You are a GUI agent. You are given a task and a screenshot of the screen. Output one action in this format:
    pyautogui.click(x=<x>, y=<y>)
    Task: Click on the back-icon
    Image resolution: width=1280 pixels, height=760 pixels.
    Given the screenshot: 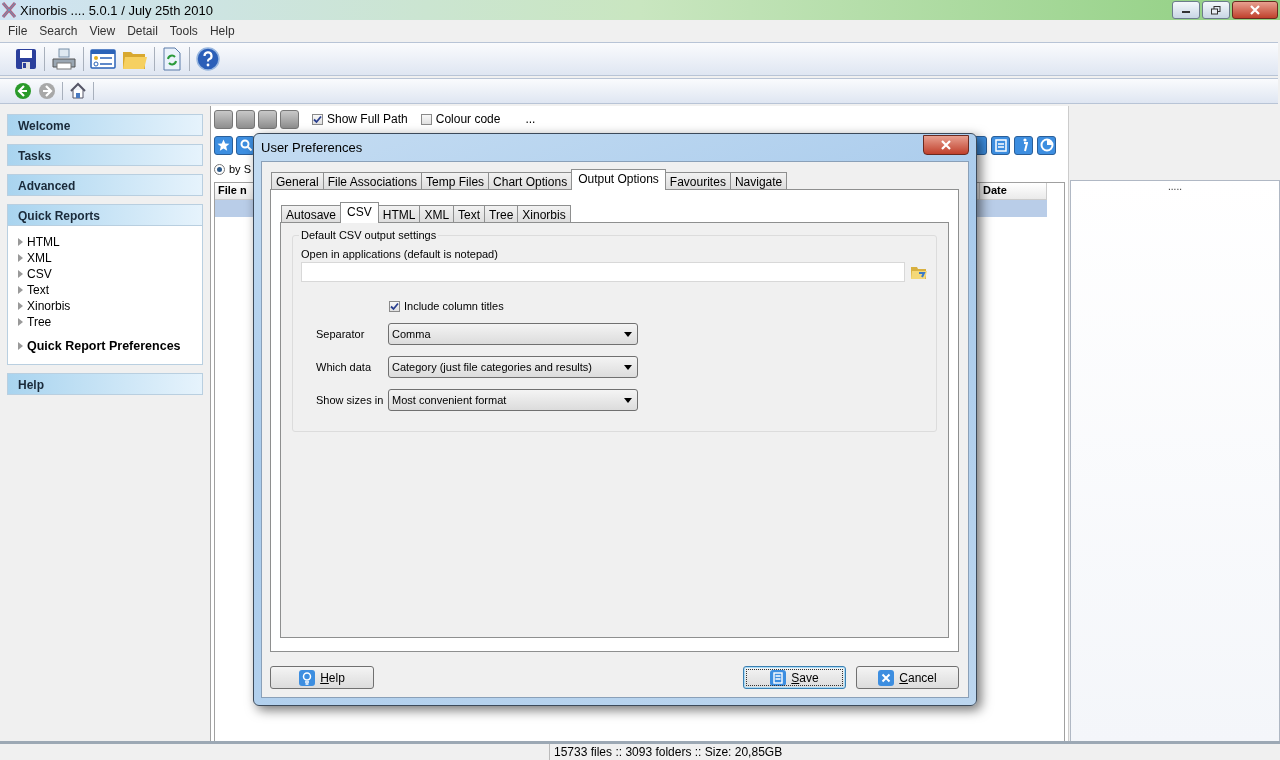 What is the action you would take?
    pyautogui.click(x=23, y=91)
    